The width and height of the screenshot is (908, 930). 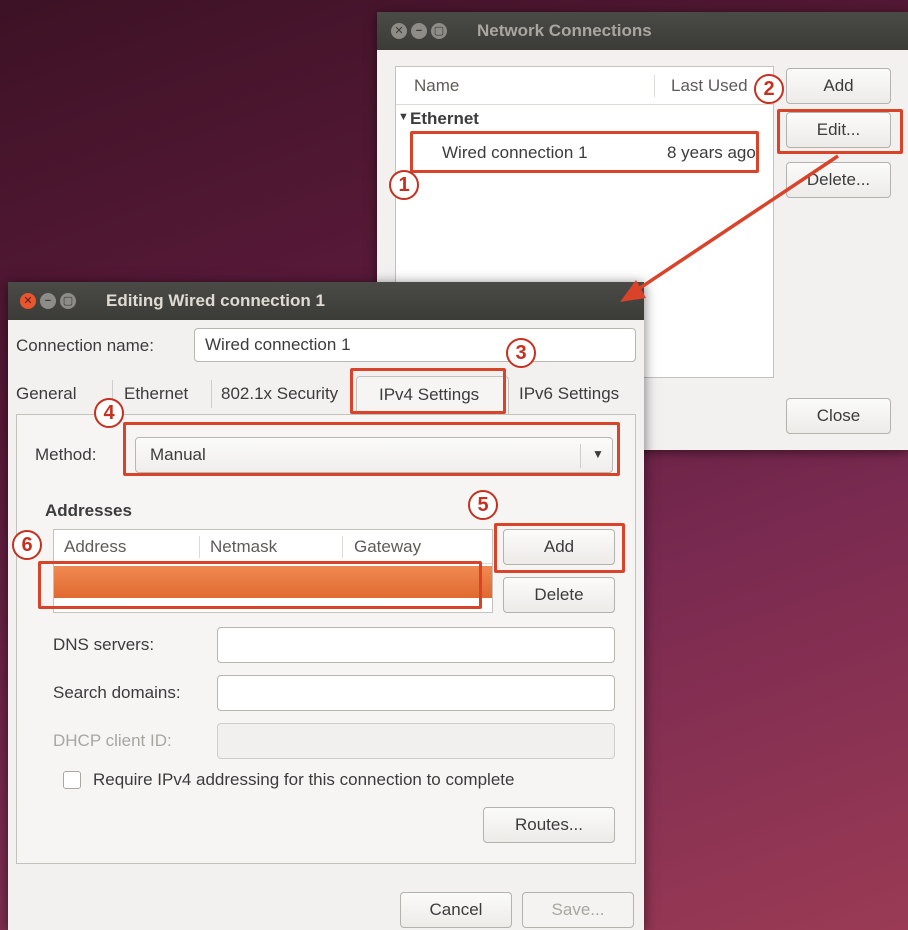 I want to click on arrow-icon, so click(x=729, y=228).